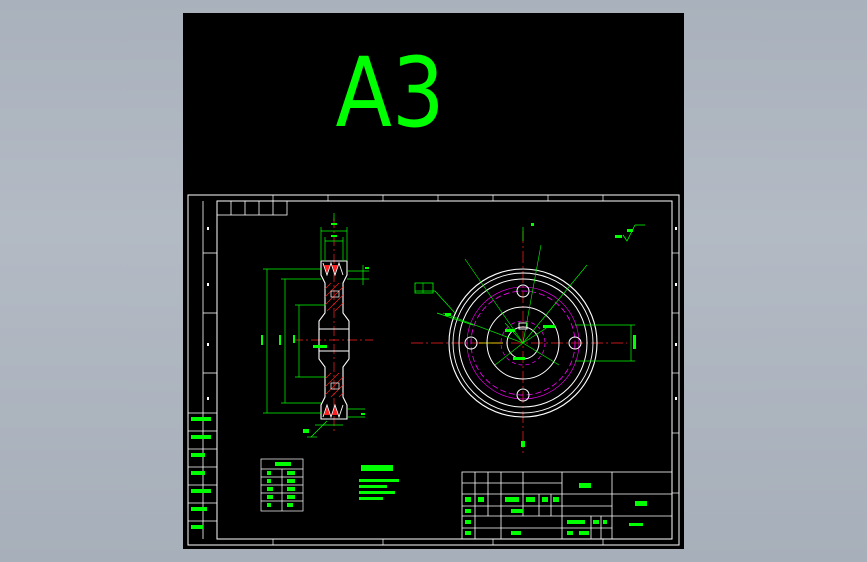  I want to click on left-binding-column, so click(202, 370).